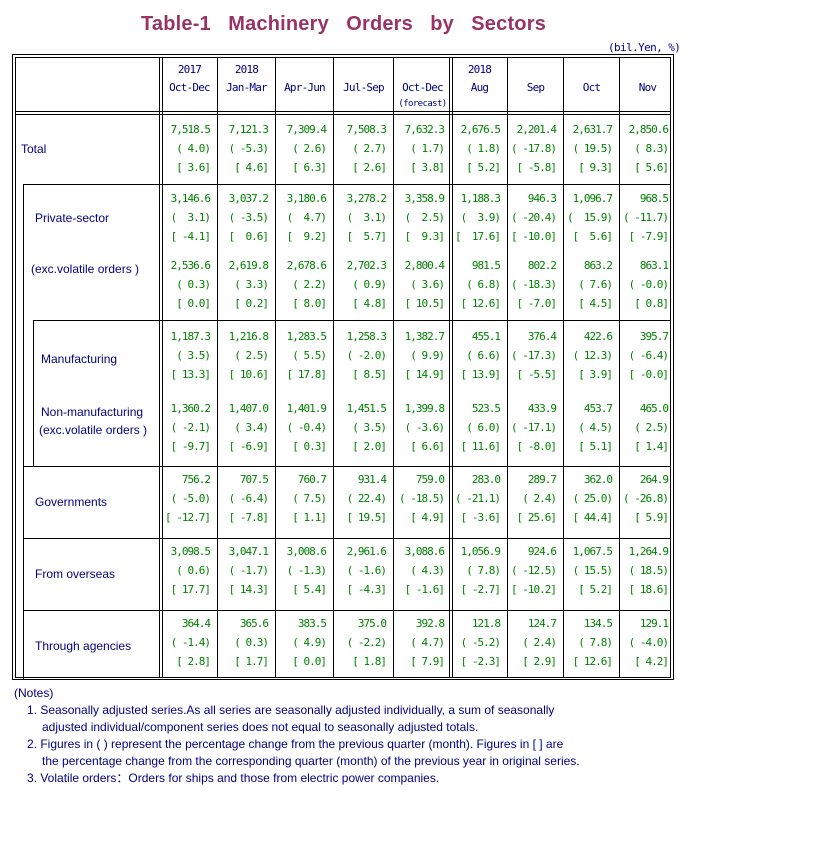 This screenshot has height=845, width=819. What do you see at coordinates (193, 303) in the screenshot?
I see `value-change-yoy: [ 0.0]` at bounding box center [193, 303].